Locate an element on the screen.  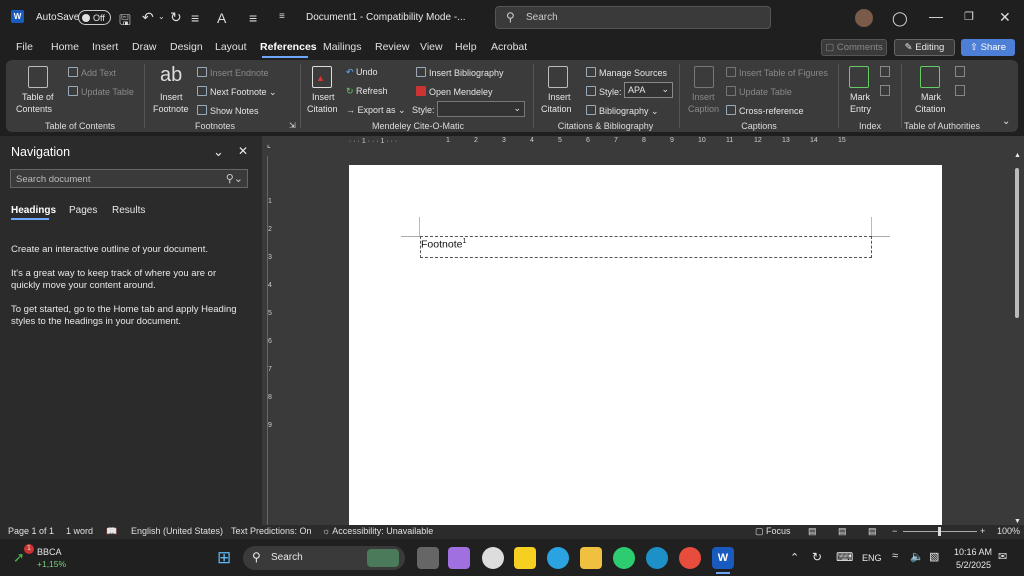
zoom-out-icon: − is located at coordinates (894, 531).